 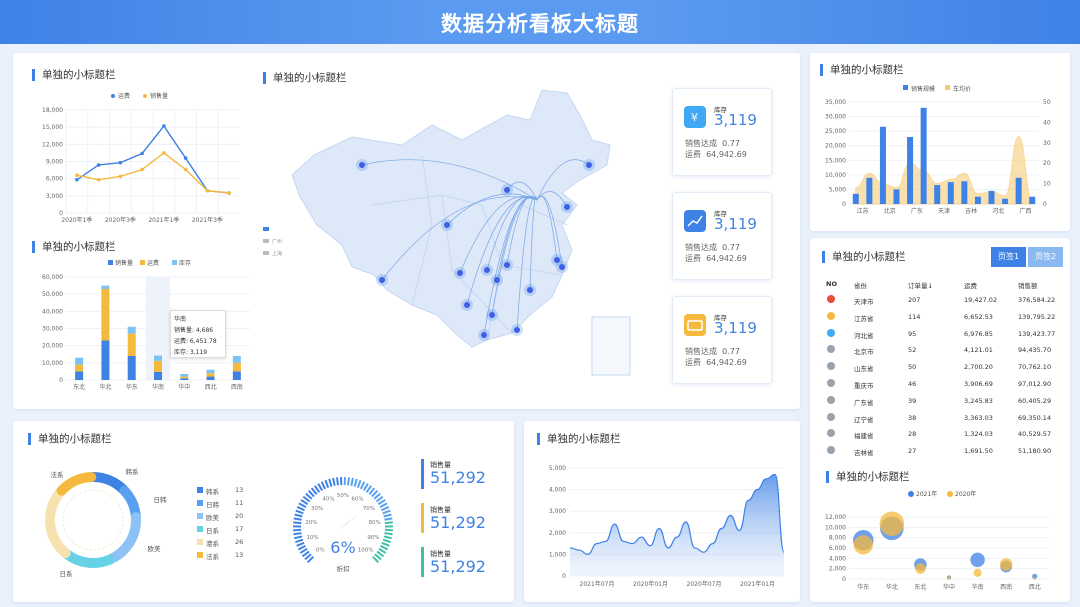 I want to click on y-tick-label: 35,000, so click(x=835, y=102).